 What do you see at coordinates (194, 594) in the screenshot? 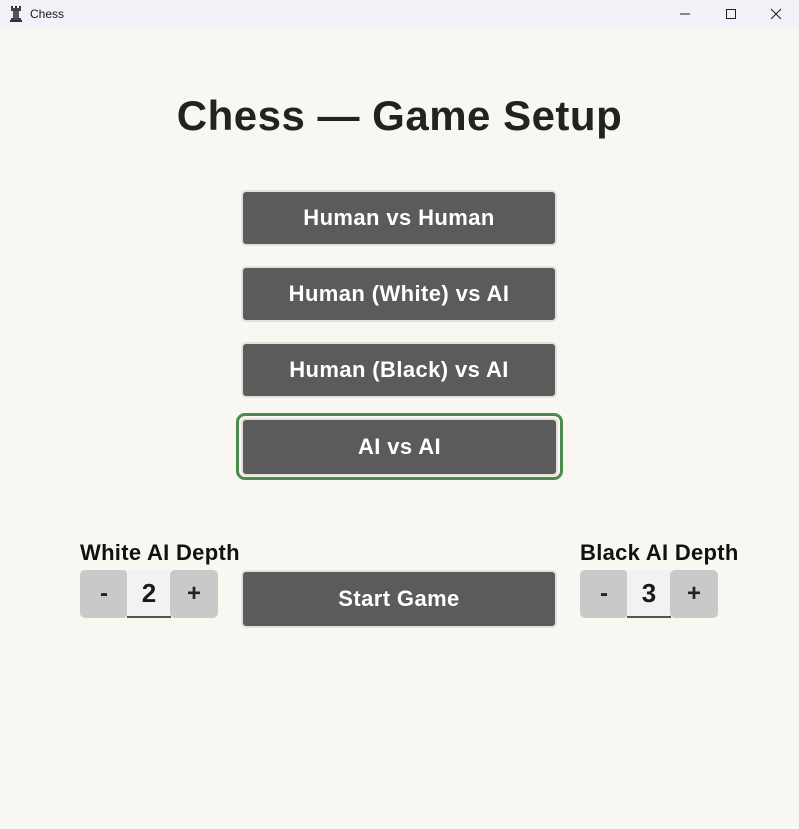
I see `white-depth-increment-button: +` at bounding box center [194, 594].